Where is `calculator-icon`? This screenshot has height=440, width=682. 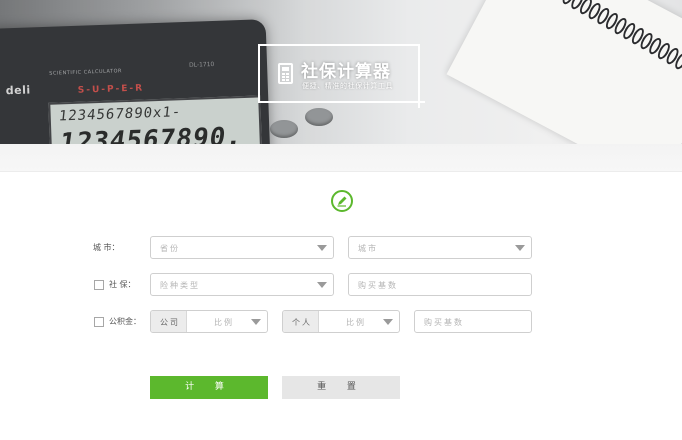
calculator-icon is located at coordinates (285, 73).